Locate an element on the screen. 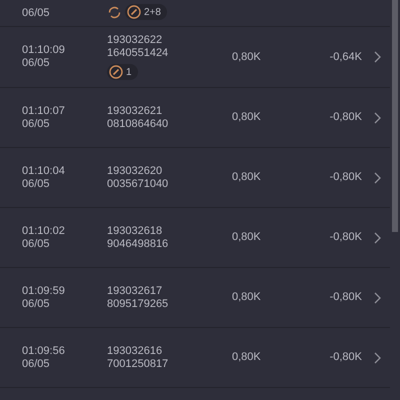 The image size is (400, 400). trade-time: 01:10:09 is located at coordinates (44, 50).